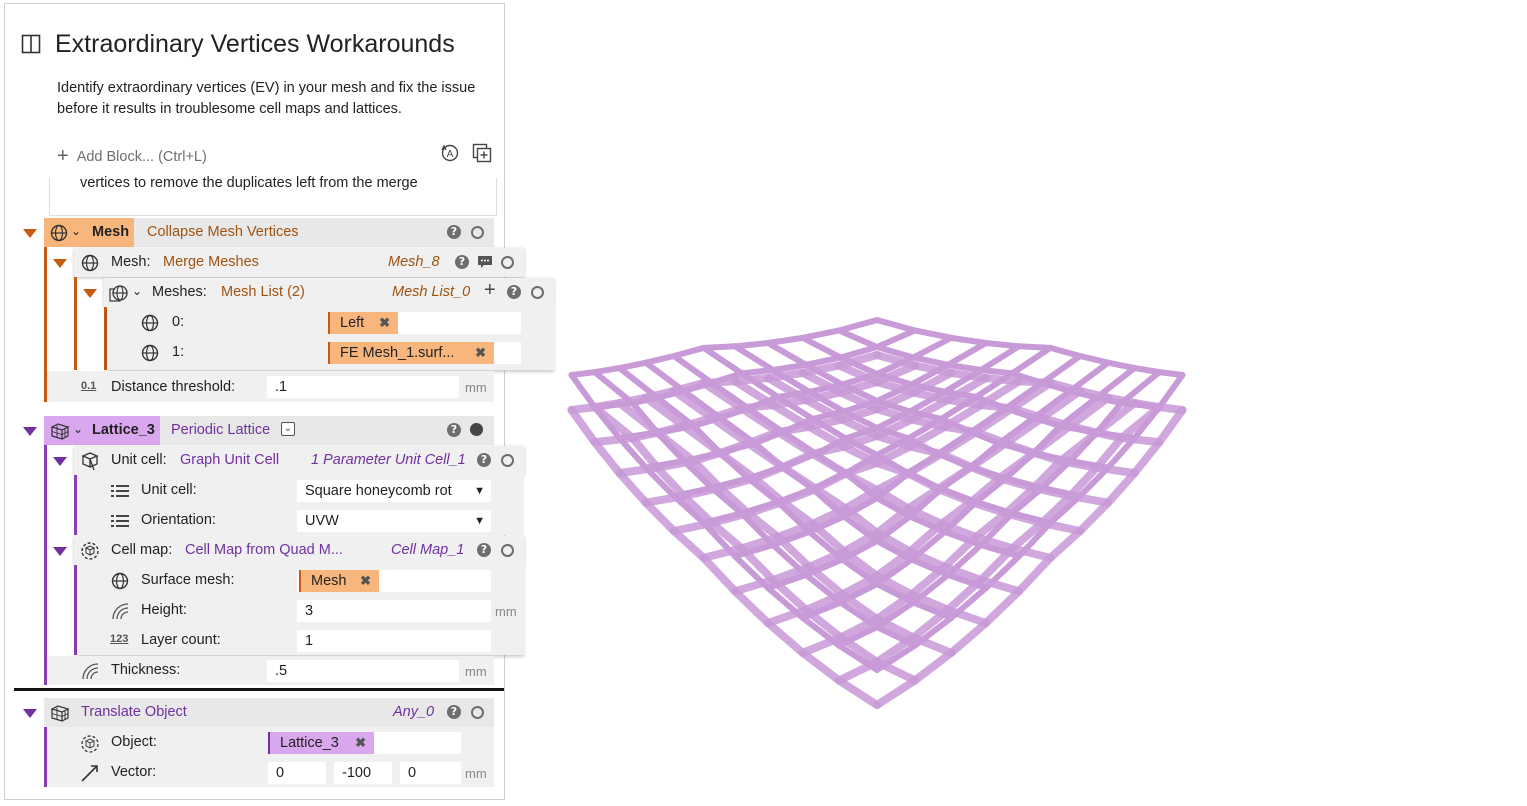  Describe the element at coordinates (123, 430) in the screenshot. I see `lattice-type-label: Lattice_3` at that location.